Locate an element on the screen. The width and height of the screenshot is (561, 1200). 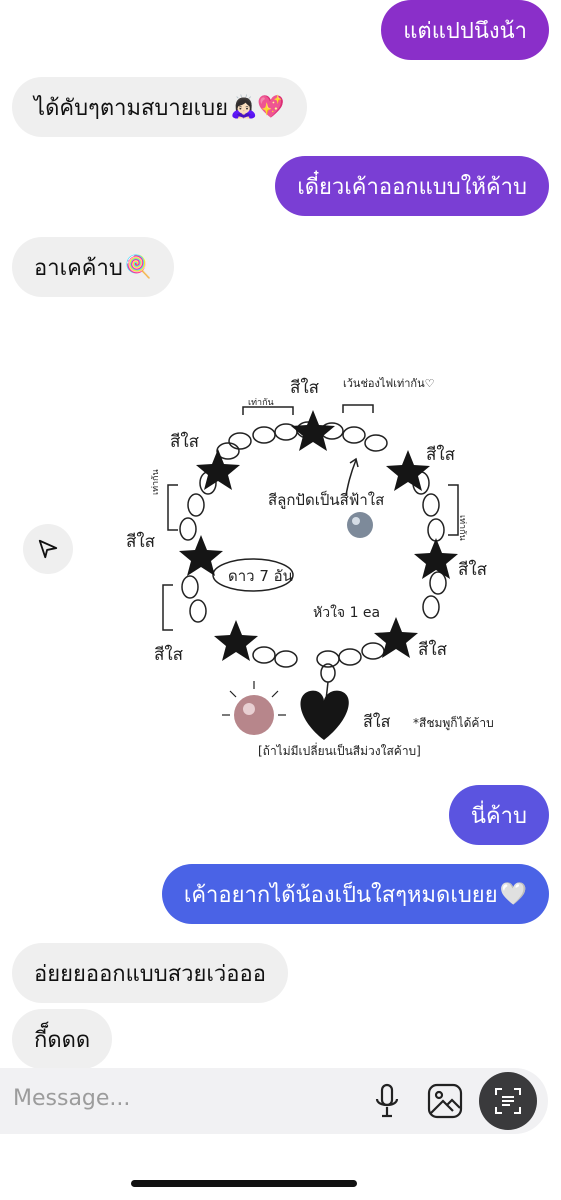
scan-button is located at coordinates (508, 1101).